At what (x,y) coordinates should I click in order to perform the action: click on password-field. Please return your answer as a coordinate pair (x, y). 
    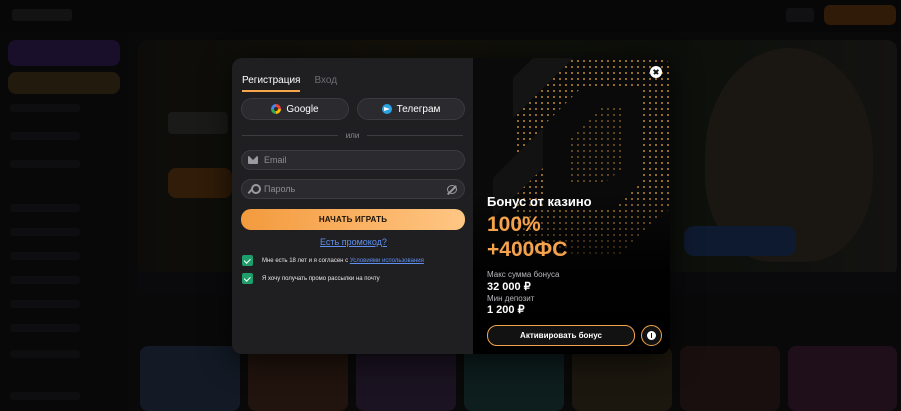
    Looking at the image, I should click on (353, 189).